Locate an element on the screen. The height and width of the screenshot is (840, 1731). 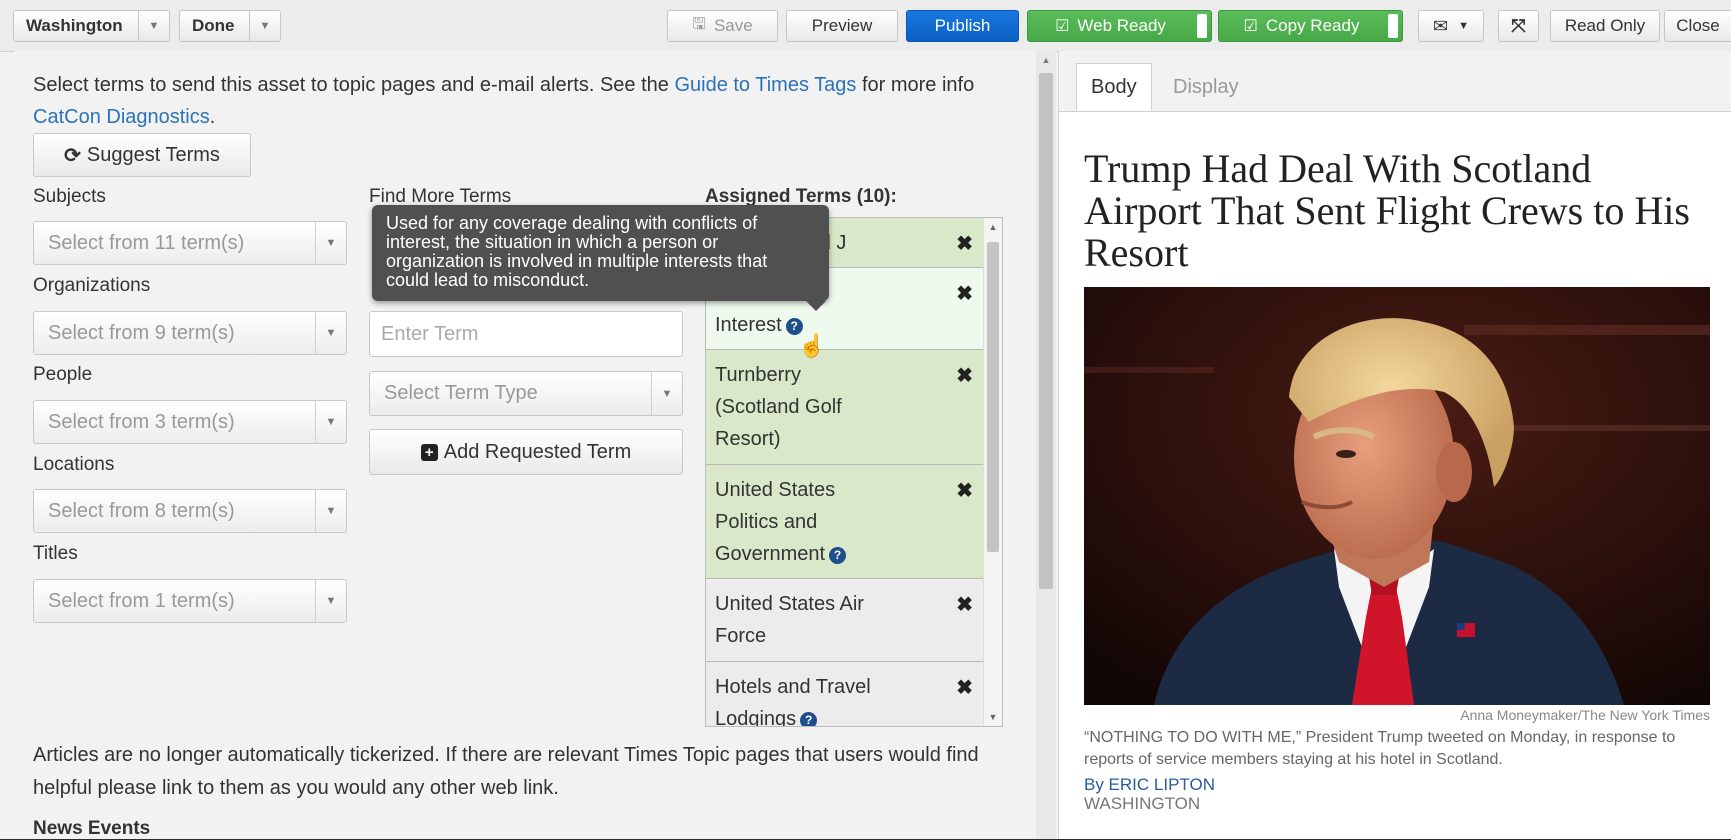
subjects-select: Select from 11 term(s) ▼ is located at coordinates (190, 243).